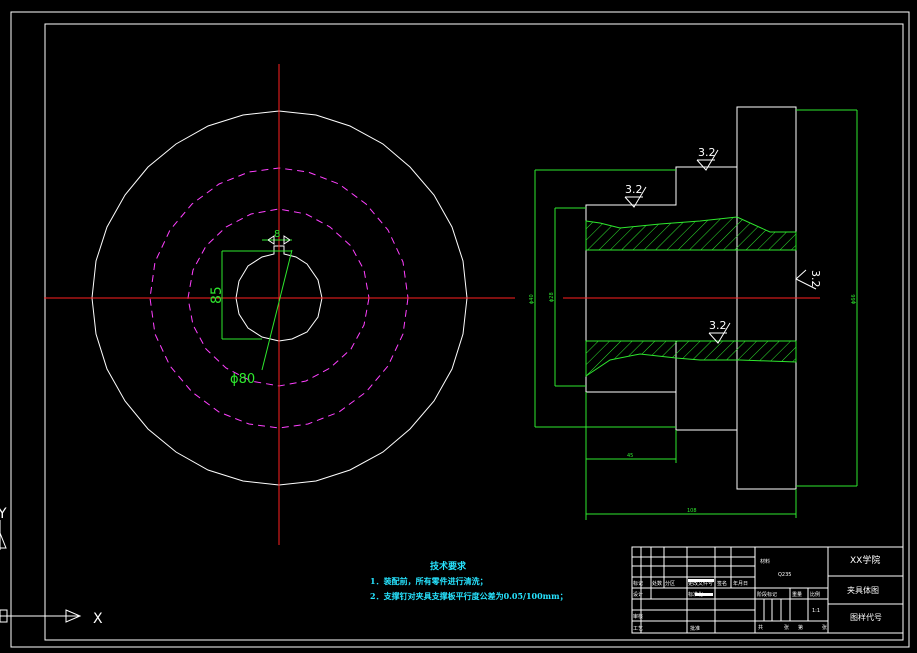 Image resolution: width=917 pixels, height=653 pixels. I want to click on roughness-symbol-top: 3.2, so click(707, 158).